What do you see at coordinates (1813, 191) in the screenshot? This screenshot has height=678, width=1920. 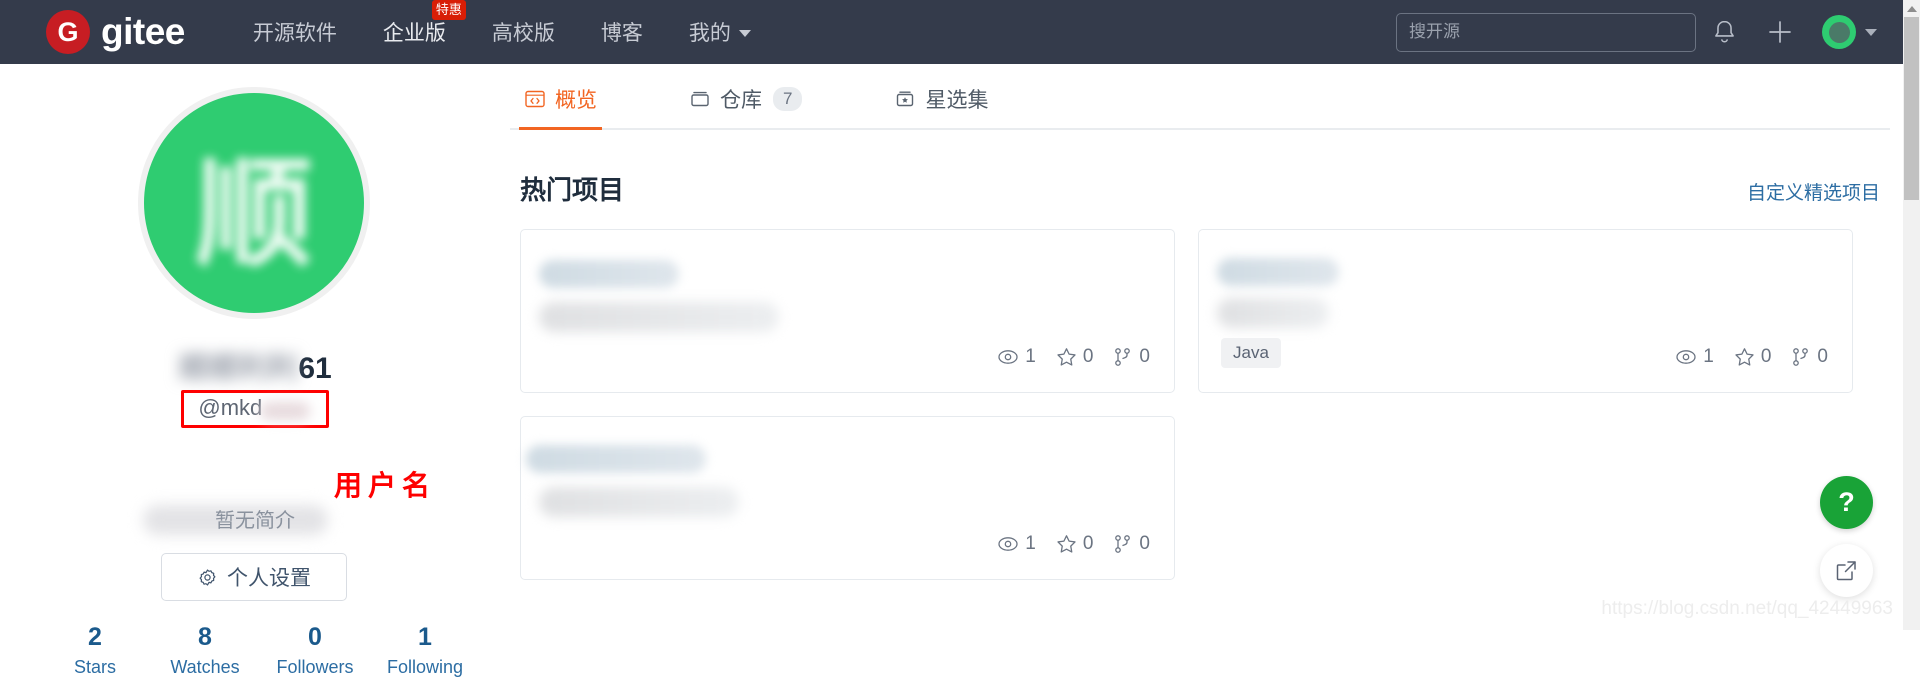 I see `customize-featured-projects-link: 自定义精选项目` at bounding box center [1813, 191].